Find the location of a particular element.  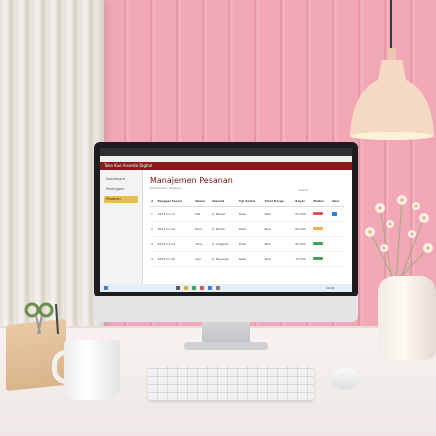

table-header-cell: Tgl Ambil is located at coordinates (250, 201).